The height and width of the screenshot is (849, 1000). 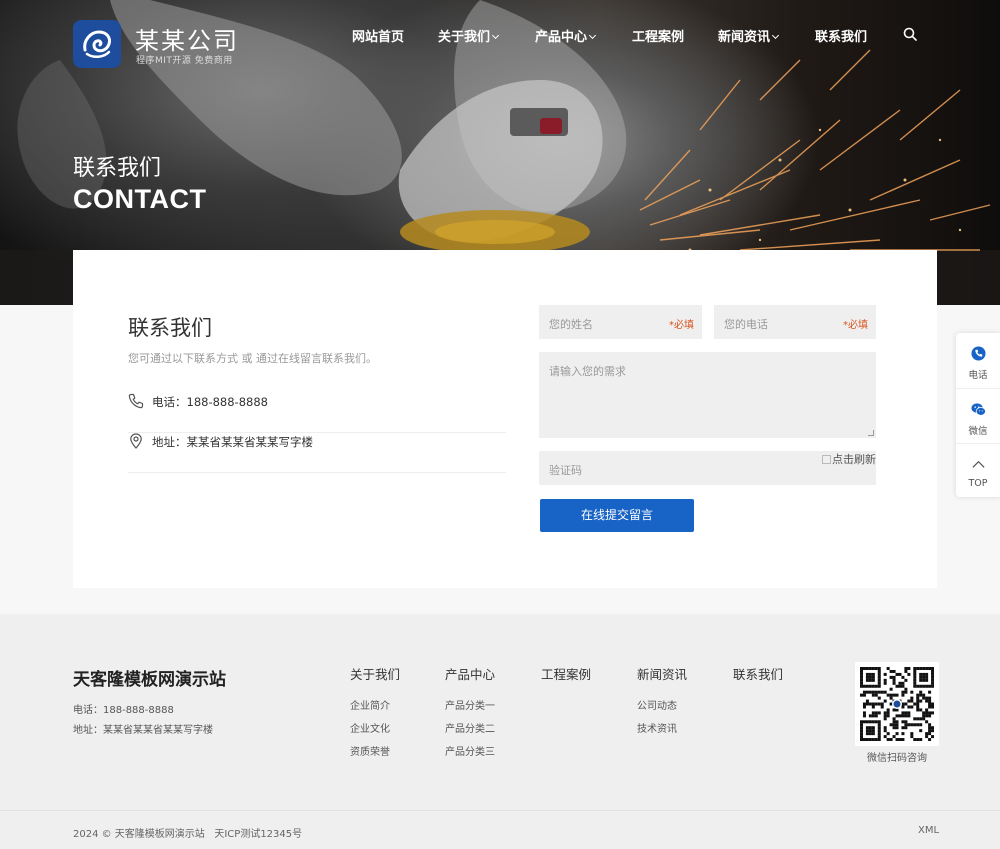 I want to click on site-logo: 某某公司 程序MIT开源 免费商用, so click(x=158, y=45).